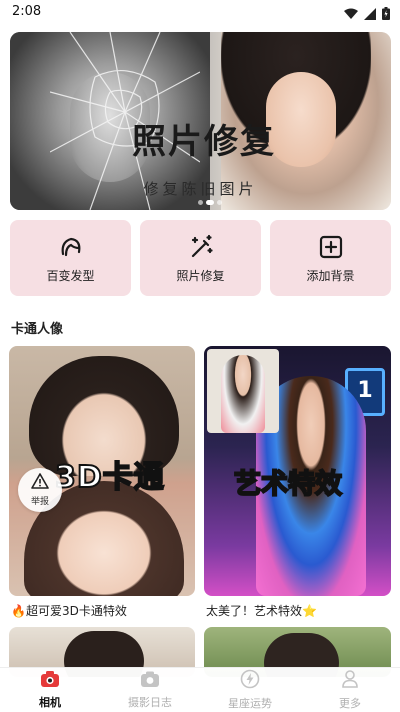 This screenshot has height=712, width=400. Describe the element at coordinates (70, 275) in the screenshot. I see `feature-label: 百变发型` at that location.